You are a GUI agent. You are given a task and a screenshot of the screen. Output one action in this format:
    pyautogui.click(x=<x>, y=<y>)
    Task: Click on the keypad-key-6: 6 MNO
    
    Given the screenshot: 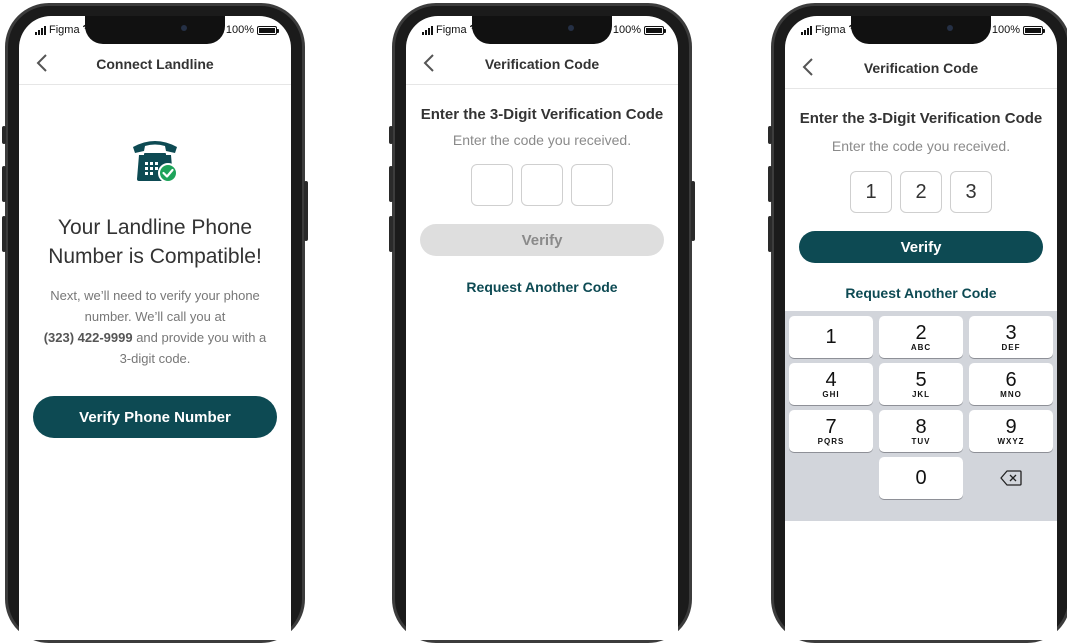 What is the action you would take?
    pyautogui.click(x=1011, y=384)
    